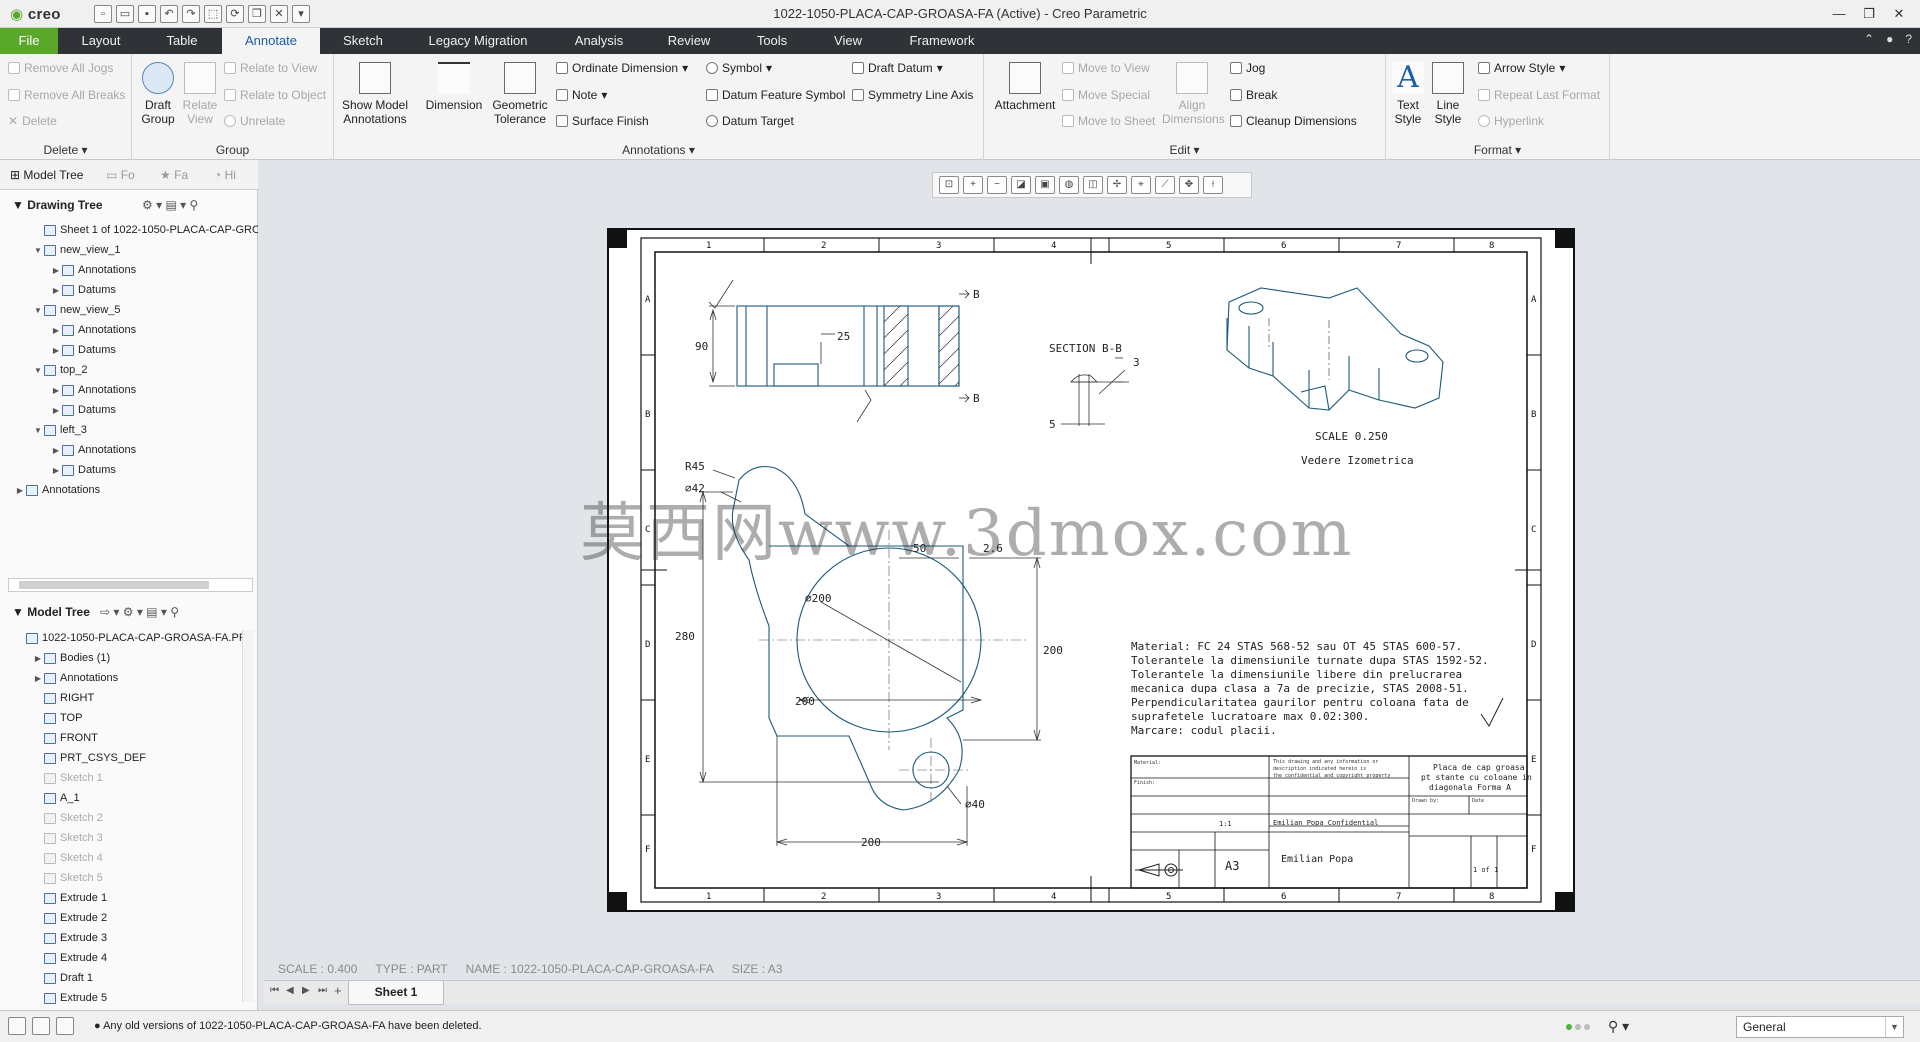  Describe the element at coordinates (271, 41) in the screenshot. I see `tab-annotate: Annotate` at that location.